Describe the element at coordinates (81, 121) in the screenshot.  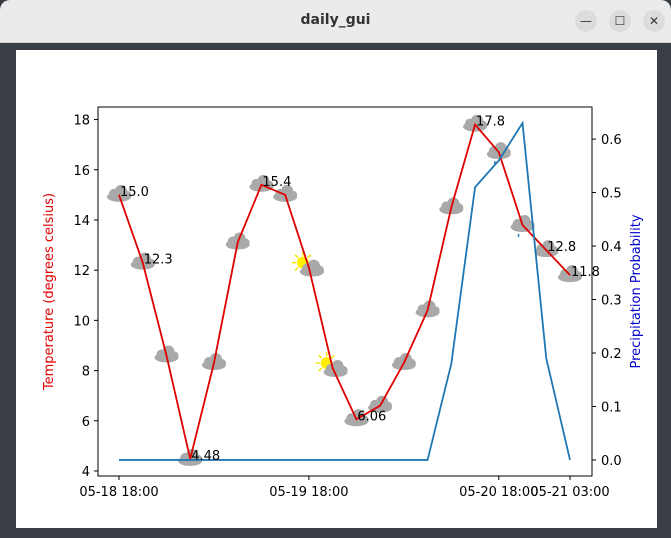
I see `y-tick-label-left: 18` at that location.